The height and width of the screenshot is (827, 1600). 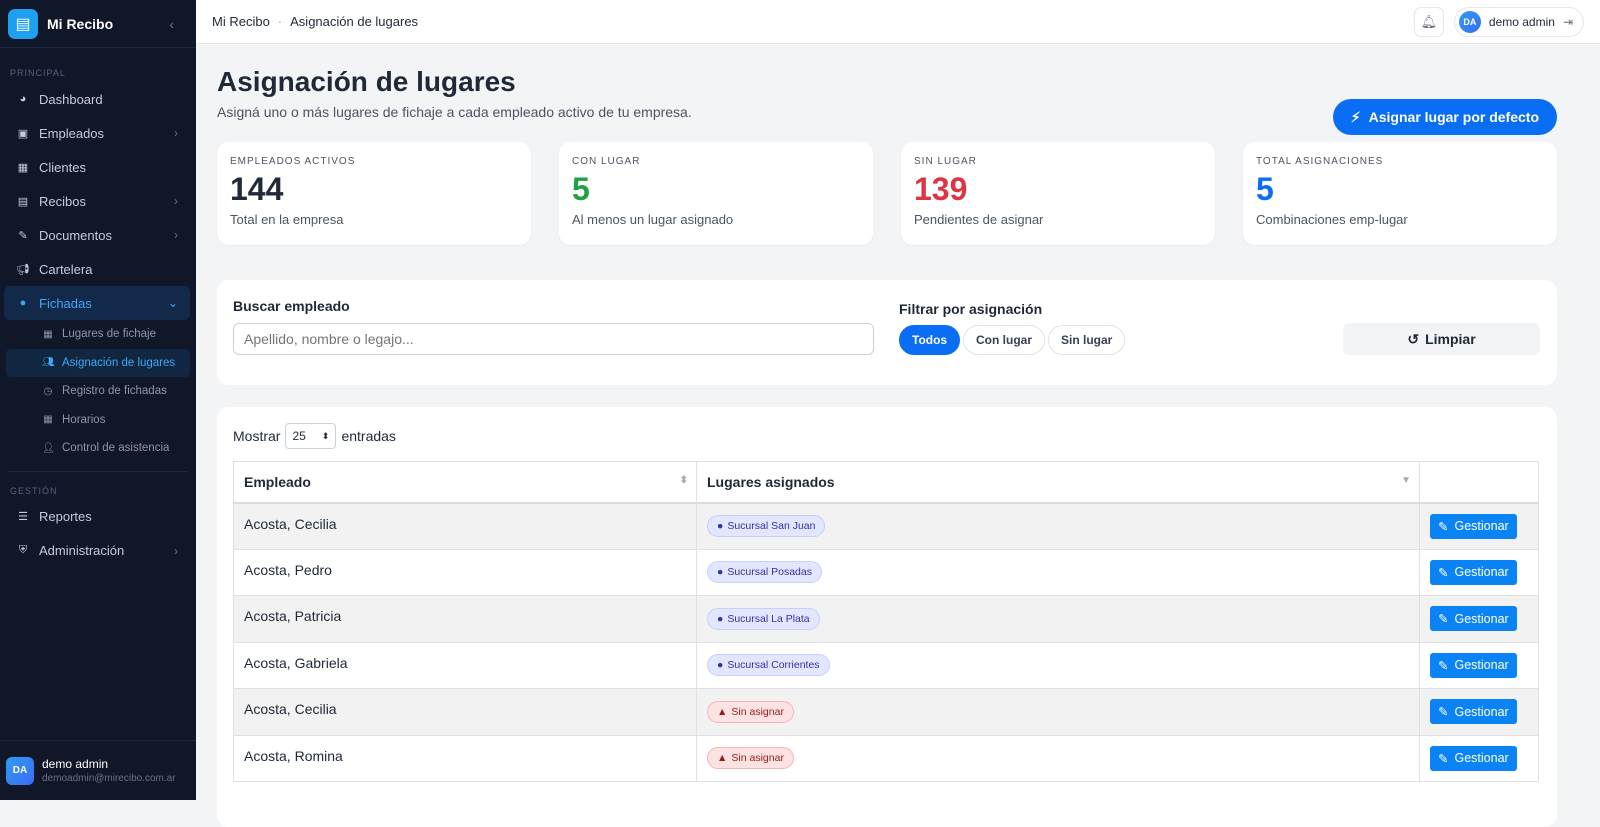 What do you see at coordinates (1058, 758) in the screenshot?
I see `places-cell: ▲ Sin asignar` at bounding box center [1058, 758].